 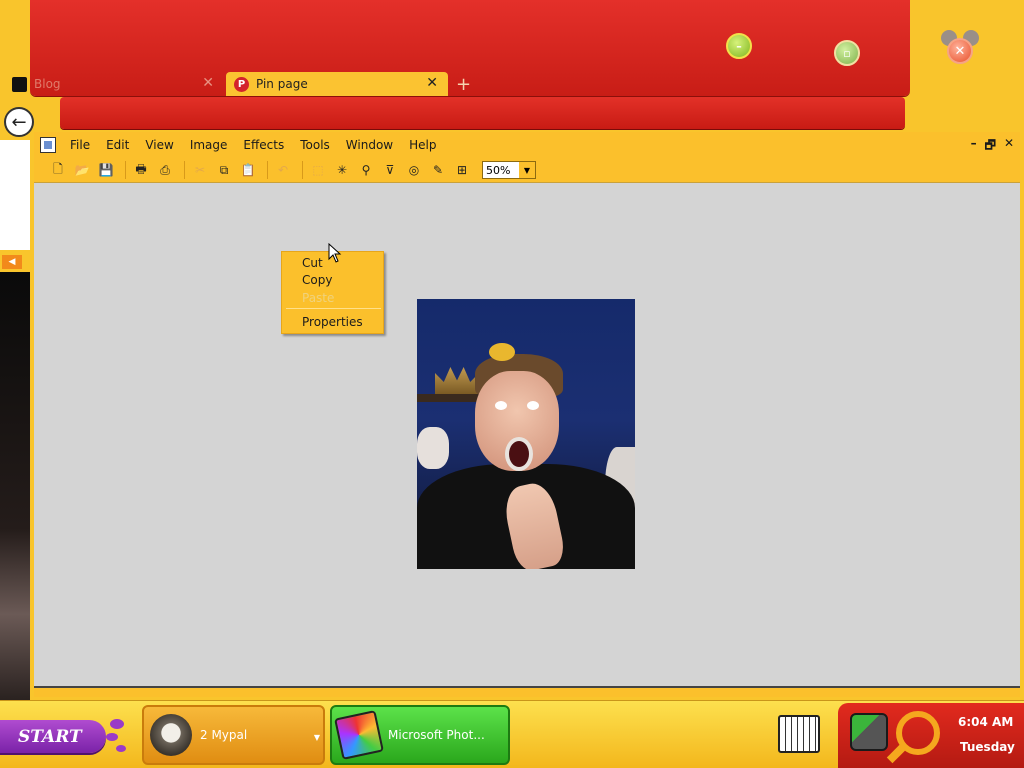 What do you see at coordinates (463, 84) in the screenshot?
I see `new-tab-button: +` at bounding box center [463, 84].